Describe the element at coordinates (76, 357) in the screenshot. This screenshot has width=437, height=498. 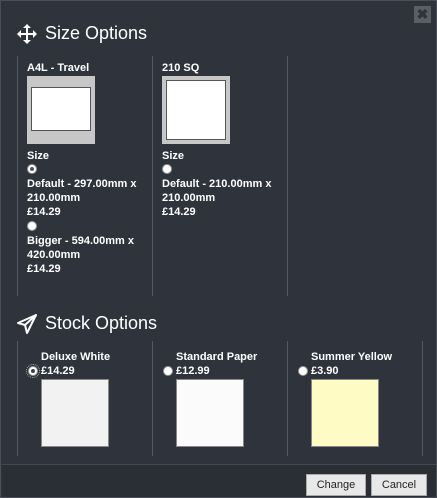
I see `stock-name: Deluxe White` at that location.